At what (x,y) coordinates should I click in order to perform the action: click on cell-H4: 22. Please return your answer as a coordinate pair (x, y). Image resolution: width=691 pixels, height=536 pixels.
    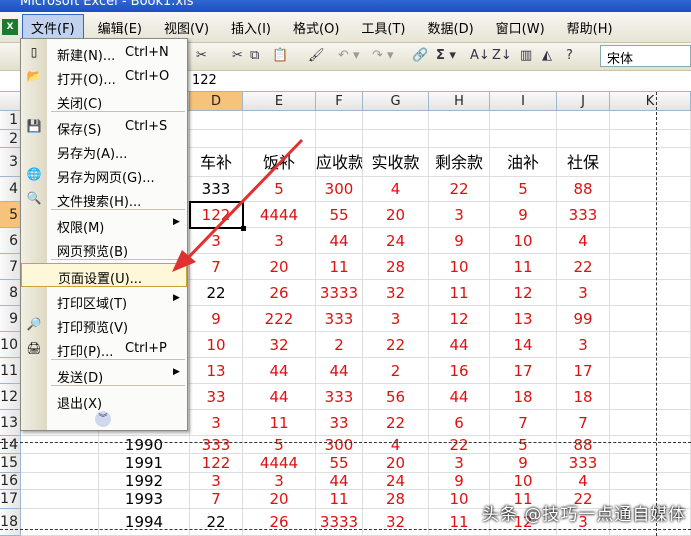
    Looking at the image, I should click on (459, 189).